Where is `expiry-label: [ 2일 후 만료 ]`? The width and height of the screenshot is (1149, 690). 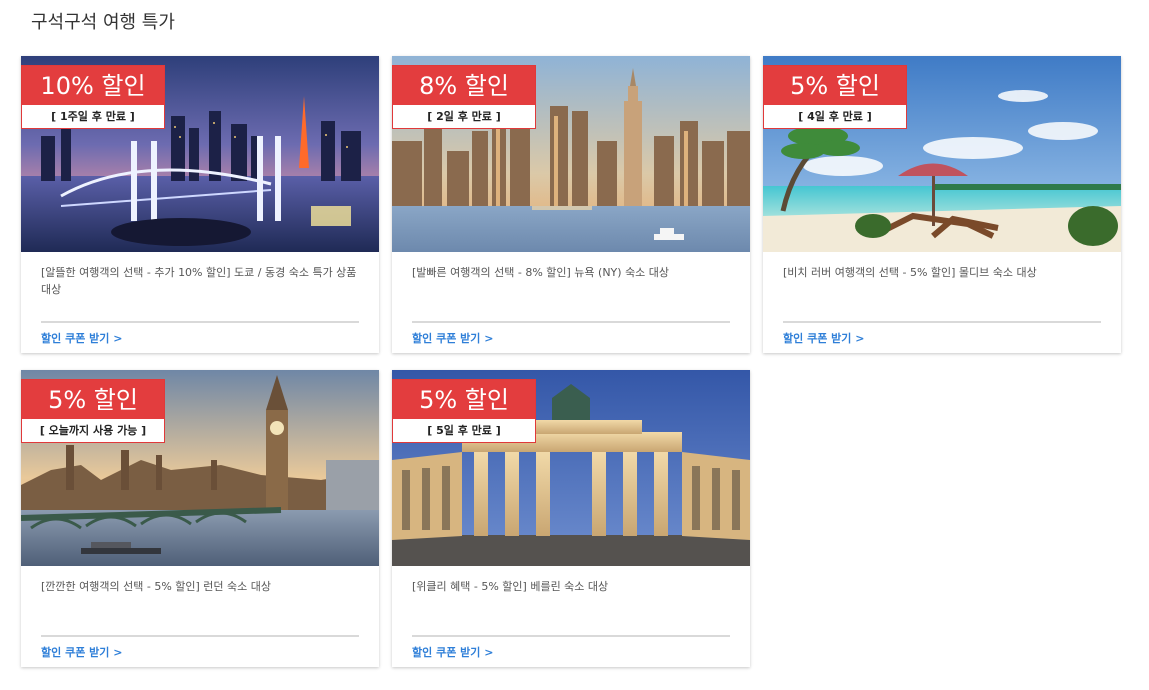 expiry-label: [ 2일 후 만료 ] is located at coordinates (464, 116).